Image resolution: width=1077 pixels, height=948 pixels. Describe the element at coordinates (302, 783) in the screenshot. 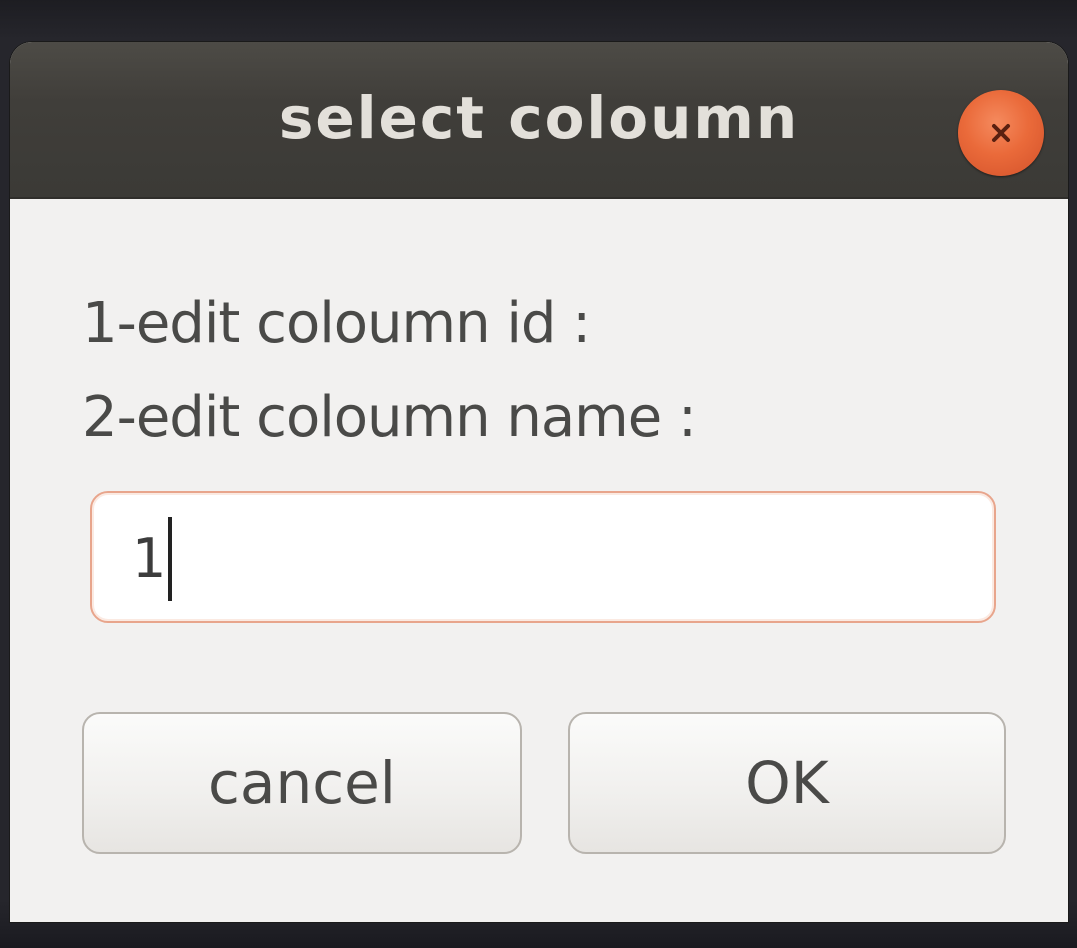

I see `cancel-button: cancel` at that location.